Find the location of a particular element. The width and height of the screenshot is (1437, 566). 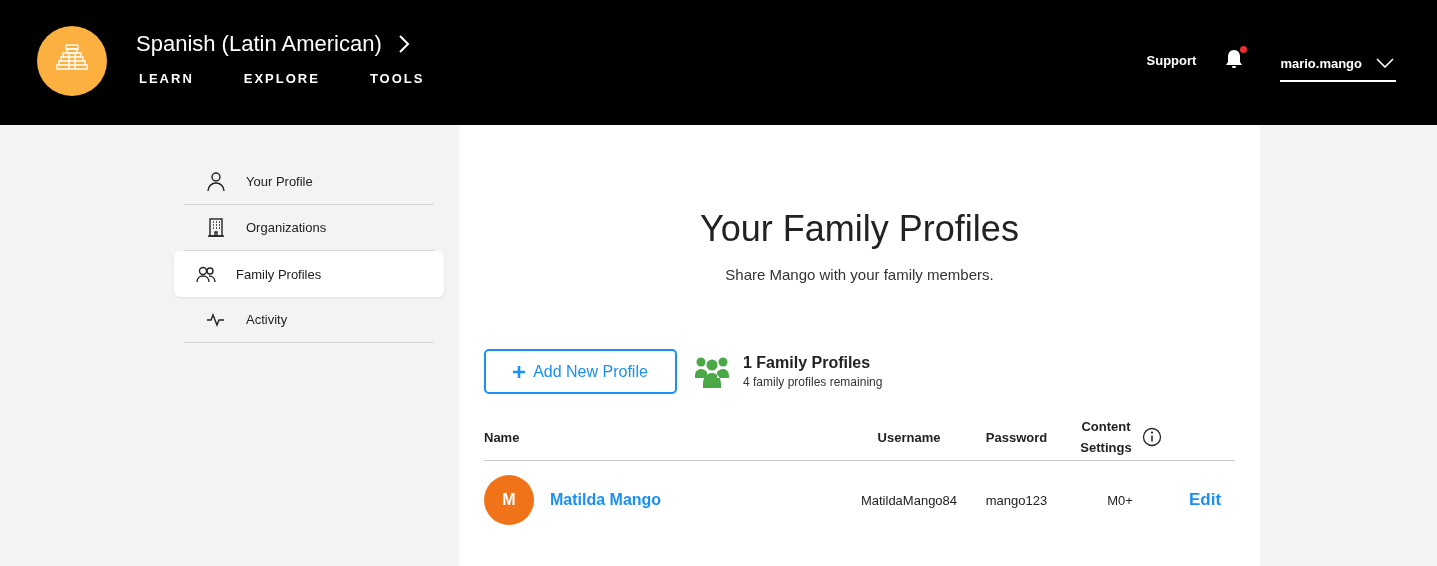

column-header: Username is located at coordinates (909, 437).